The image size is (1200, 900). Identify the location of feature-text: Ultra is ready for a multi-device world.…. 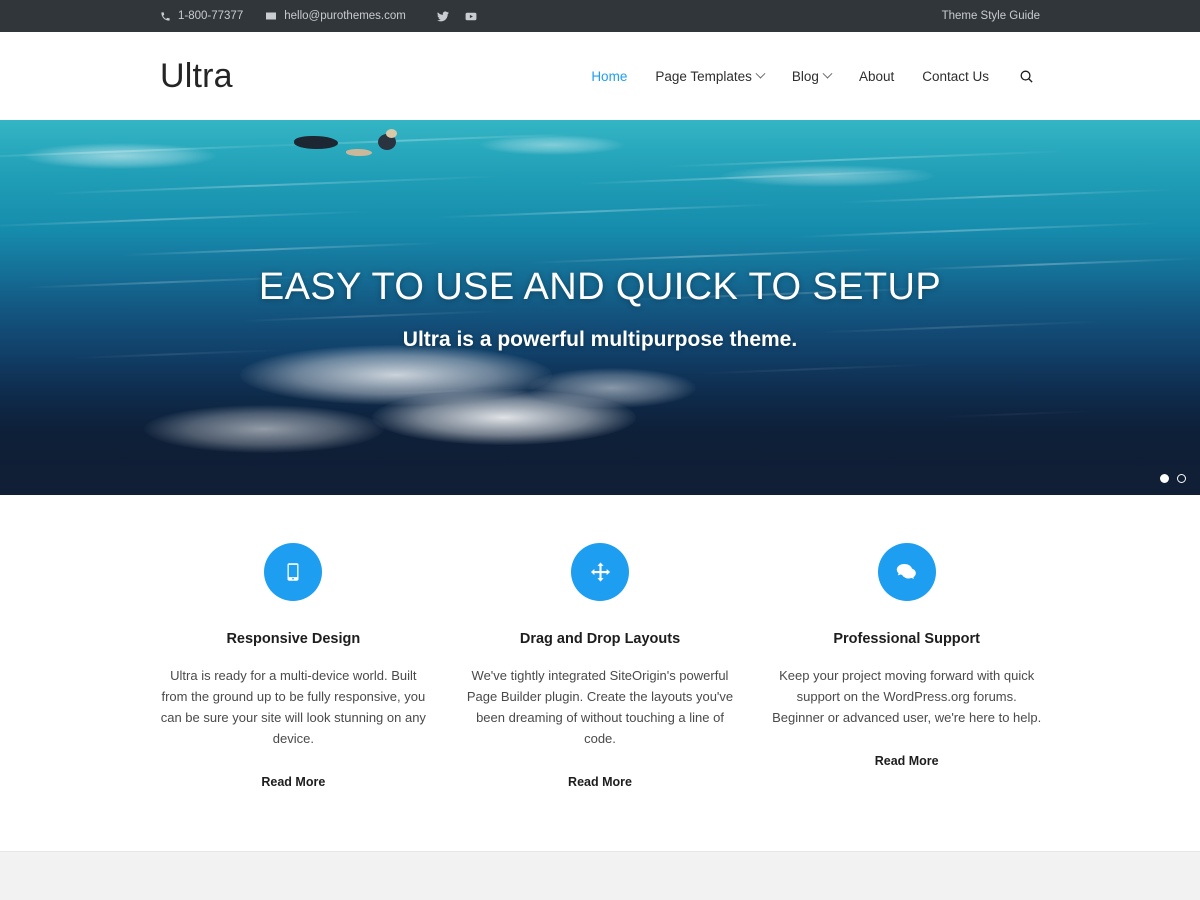
(293, 707).